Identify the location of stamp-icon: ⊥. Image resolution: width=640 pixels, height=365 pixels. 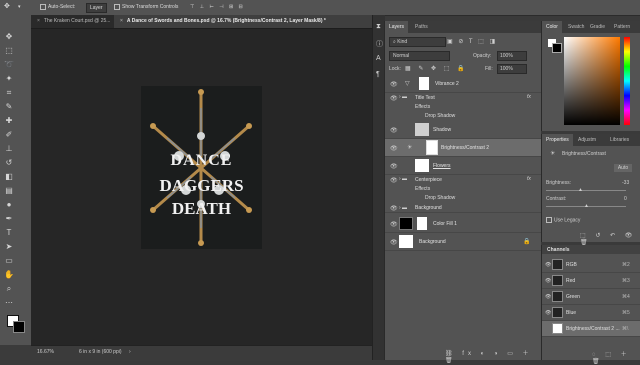
(9, 149).